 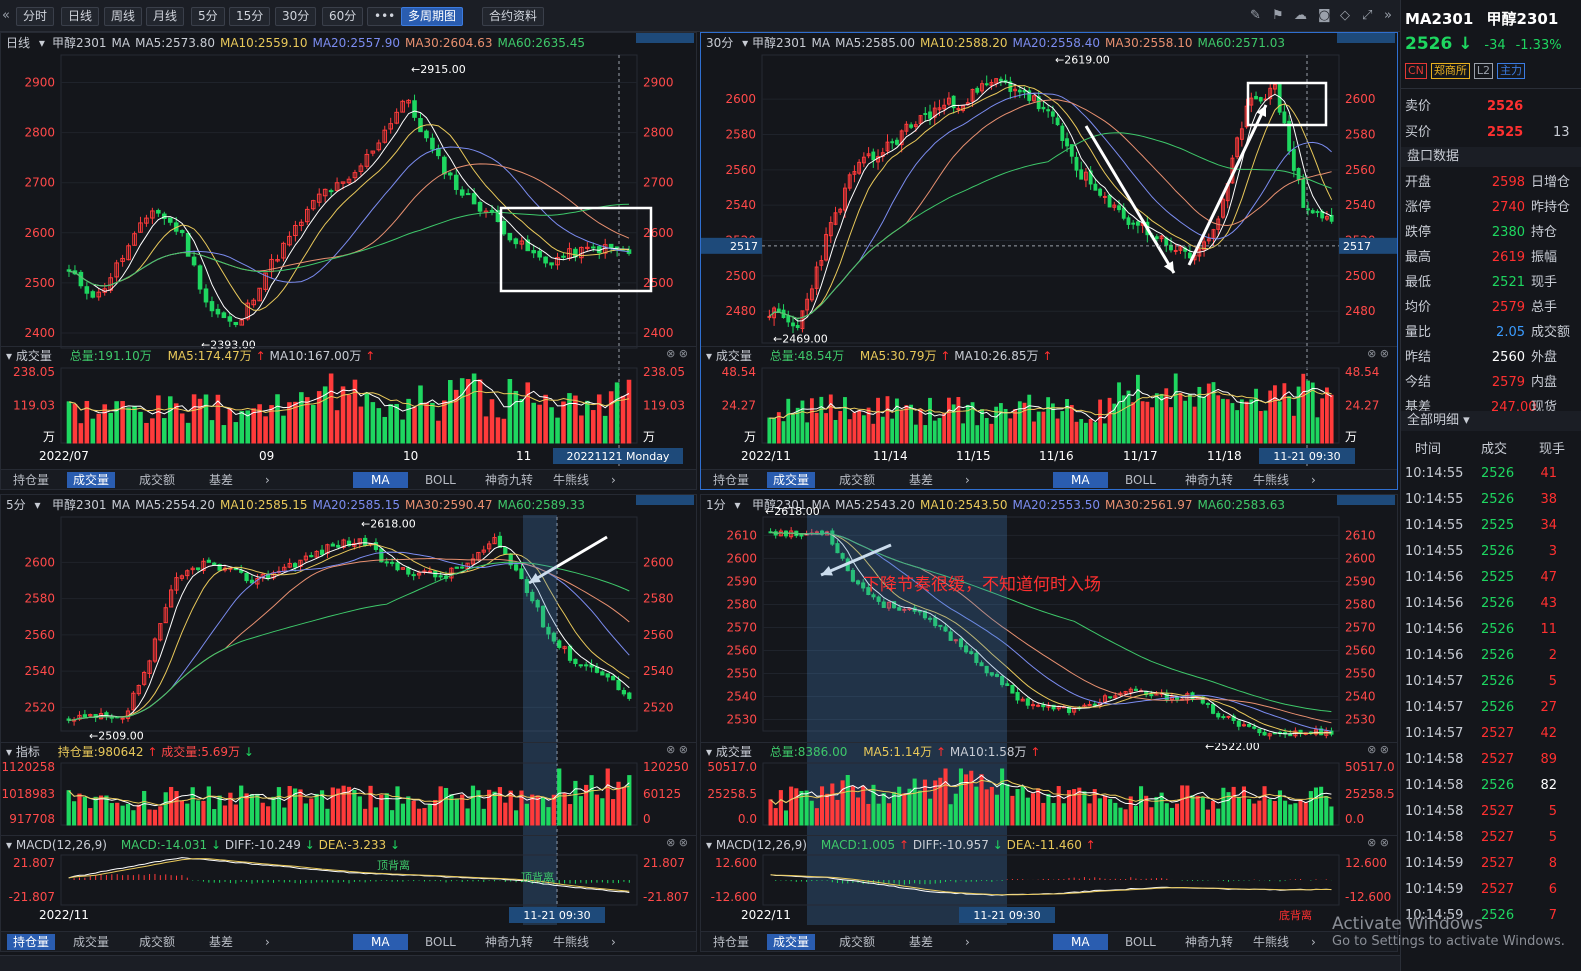 What do you see at coordinates (343, 16) in the screenshot?
I see `period-tab: 60分` at bounding box center [343, 16].